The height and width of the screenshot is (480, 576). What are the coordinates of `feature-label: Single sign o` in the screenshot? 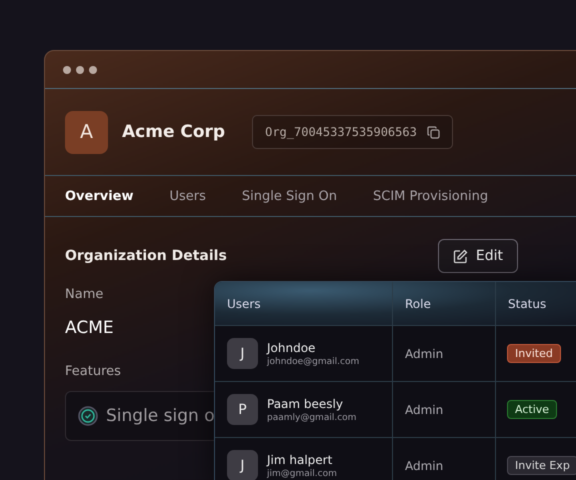 It's located at (160, 416).